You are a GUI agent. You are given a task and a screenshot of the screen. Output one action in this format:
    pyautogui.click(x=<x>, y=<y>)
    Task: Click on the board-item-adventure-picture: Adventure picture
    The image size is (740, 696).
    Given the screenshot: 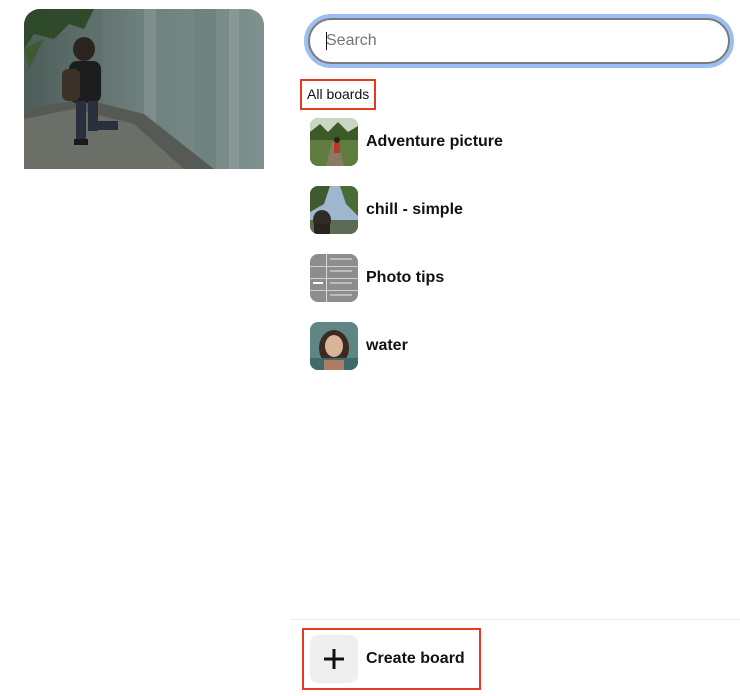 What is the action you would take?
    pyautogui.click(x=520, y=142)
    